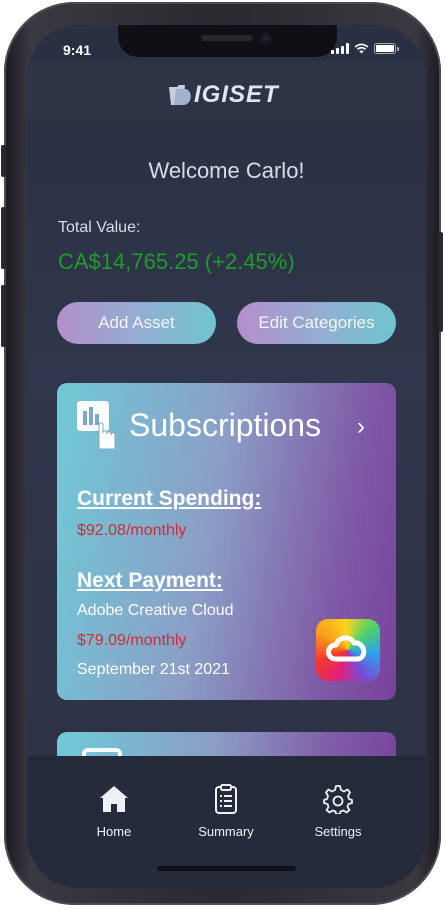 This screenshot has width=445, height=909. I want to click on chevron-right-icon: ›, so click(361, 427).